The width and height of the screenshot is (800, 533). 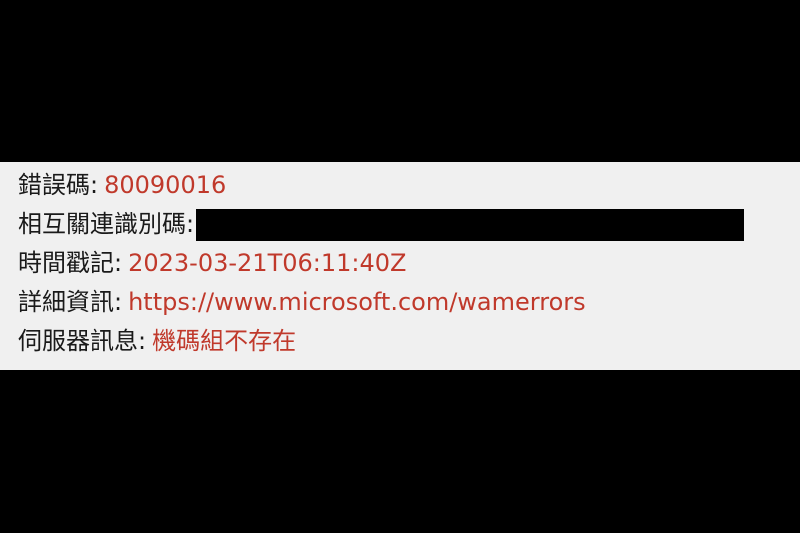 What do you see at coordinates (224, 341) in the screenshot?
I see `server-message-value: 機碼組不存在` at bounding box center [224, 341].